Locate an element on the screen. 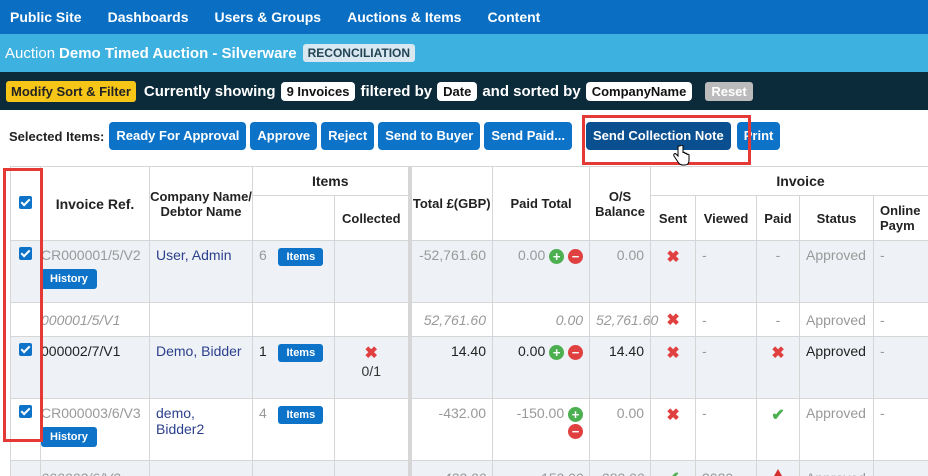 Image resolution: width=928 pixels, height=476 pixels. os-balance-value: 282.00 is located at coordinates (620, 468).